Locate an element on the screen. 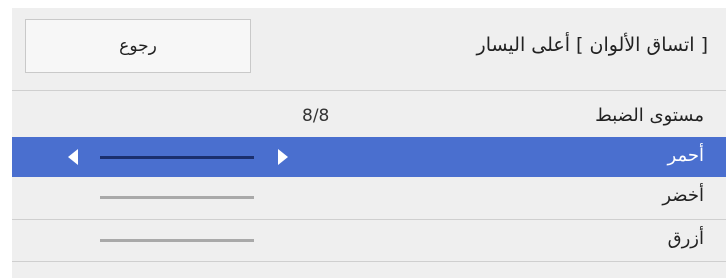 The height and width of the screenshot is (278, 726). red-label: أحمر is located at coordinates (685, 155).